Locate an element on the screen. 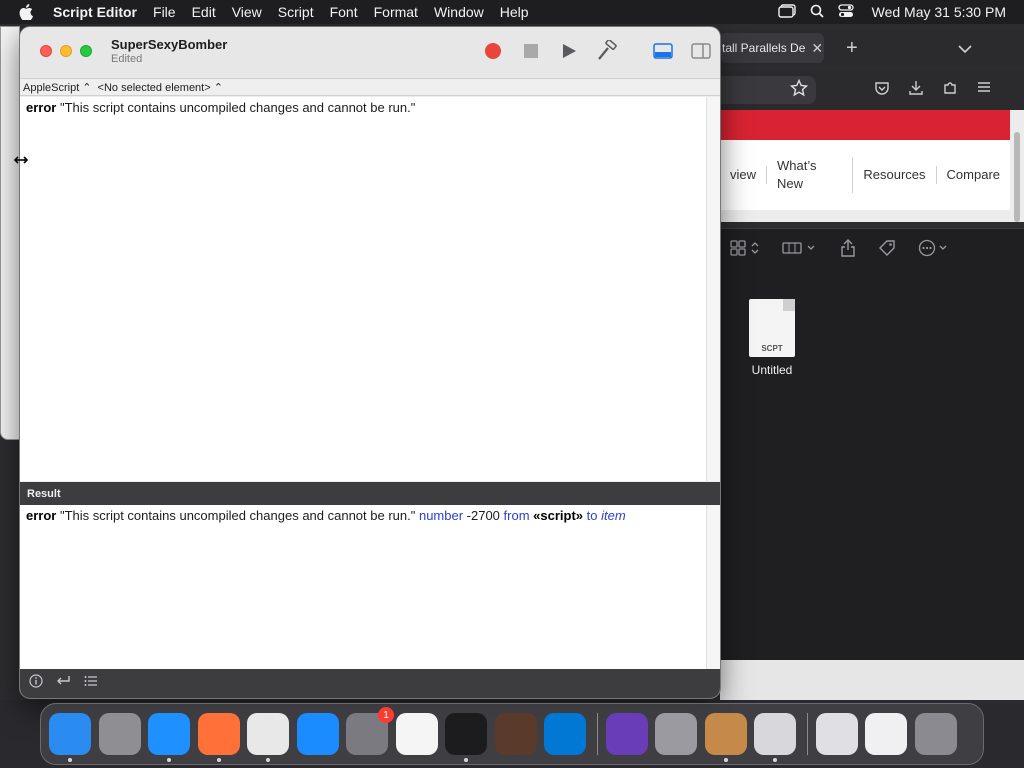 The image size is (1024, 768). script-toolbar is located at coordinates (597, 51).